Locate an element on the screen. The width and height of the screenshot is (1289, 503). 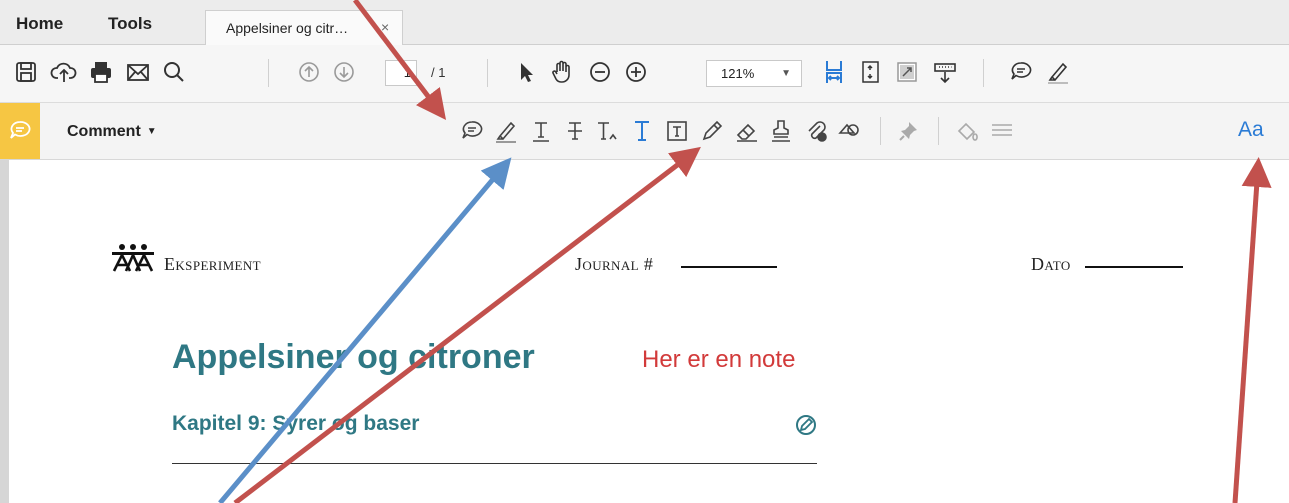
main-toolbar: 1 / 1 121% ▼ is located at coordinates (644, 74).